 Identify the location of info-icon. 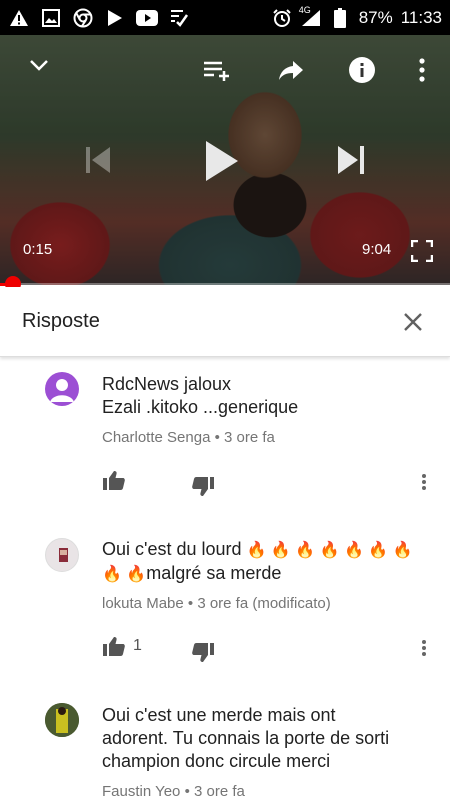
(362, 70).